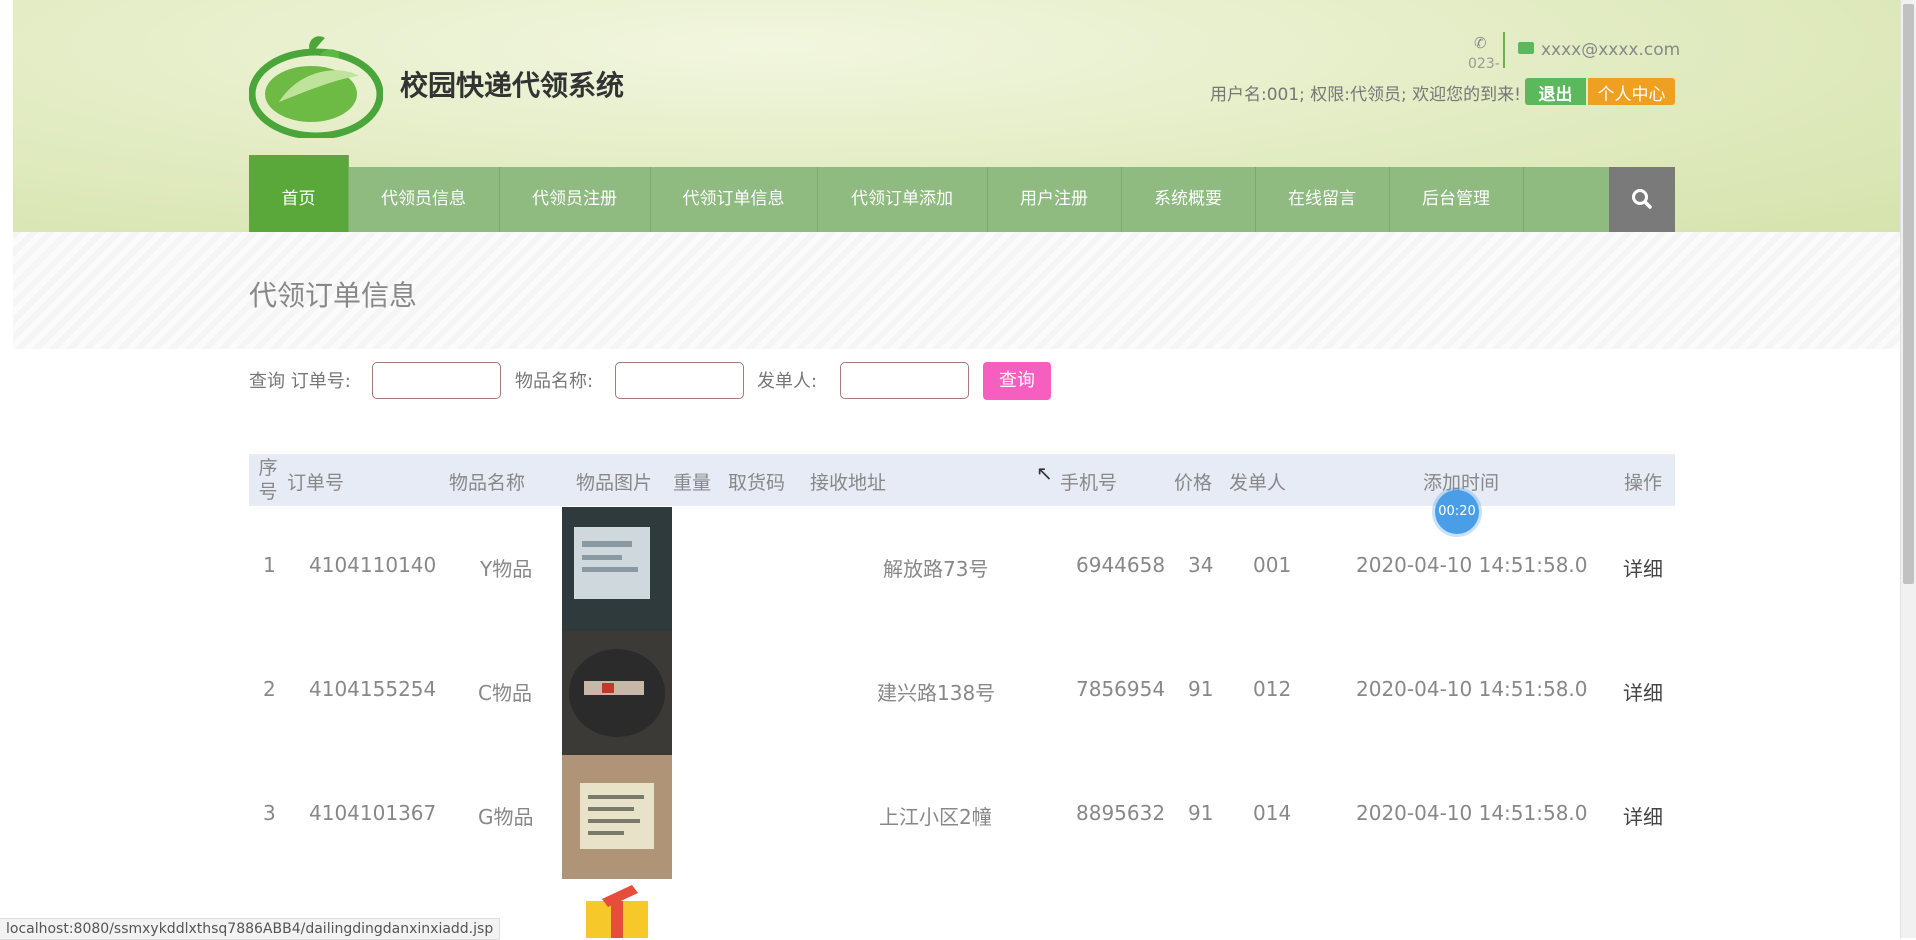  Describe the element at coordinates (1643, 483) in the screenshot. I see `th-action: 操作` at that location.